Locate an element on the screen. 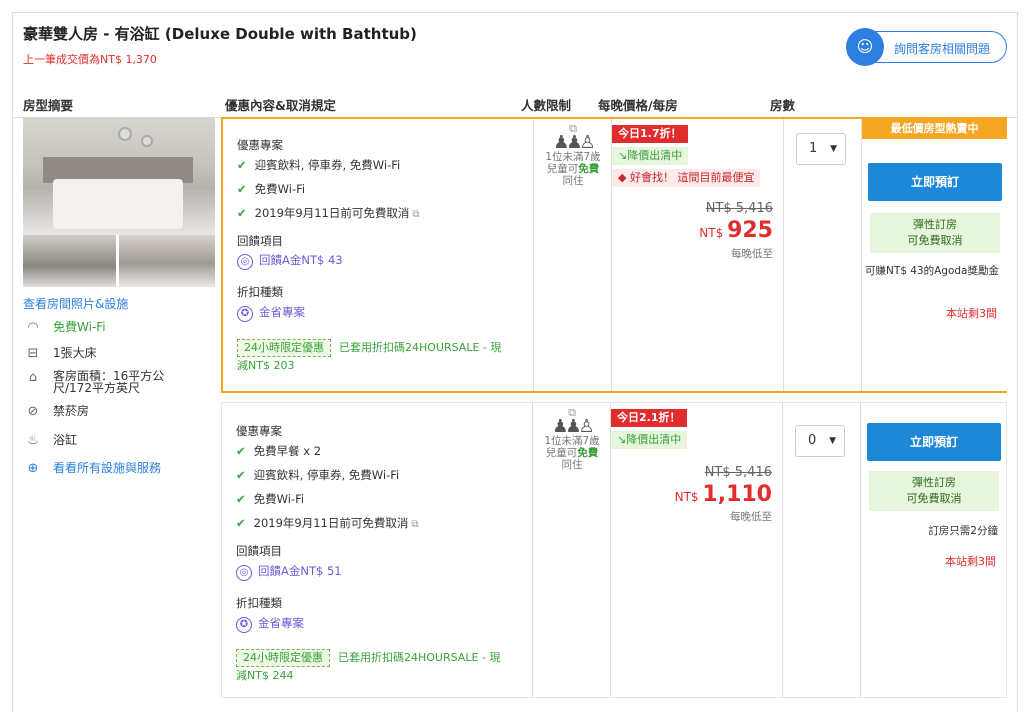  rebate-item: ◎ 回饋A金NT$ 51 is located at coordinates (289, 572).